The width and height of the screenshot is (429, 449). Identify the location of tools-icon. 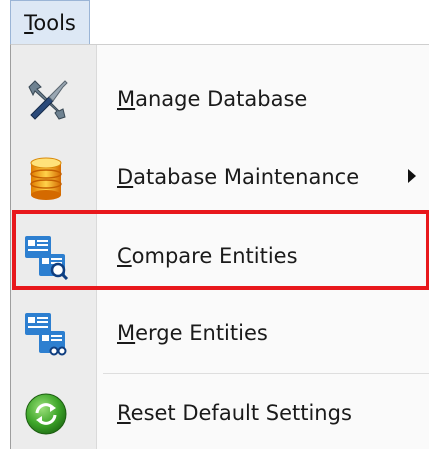
(46, 100).